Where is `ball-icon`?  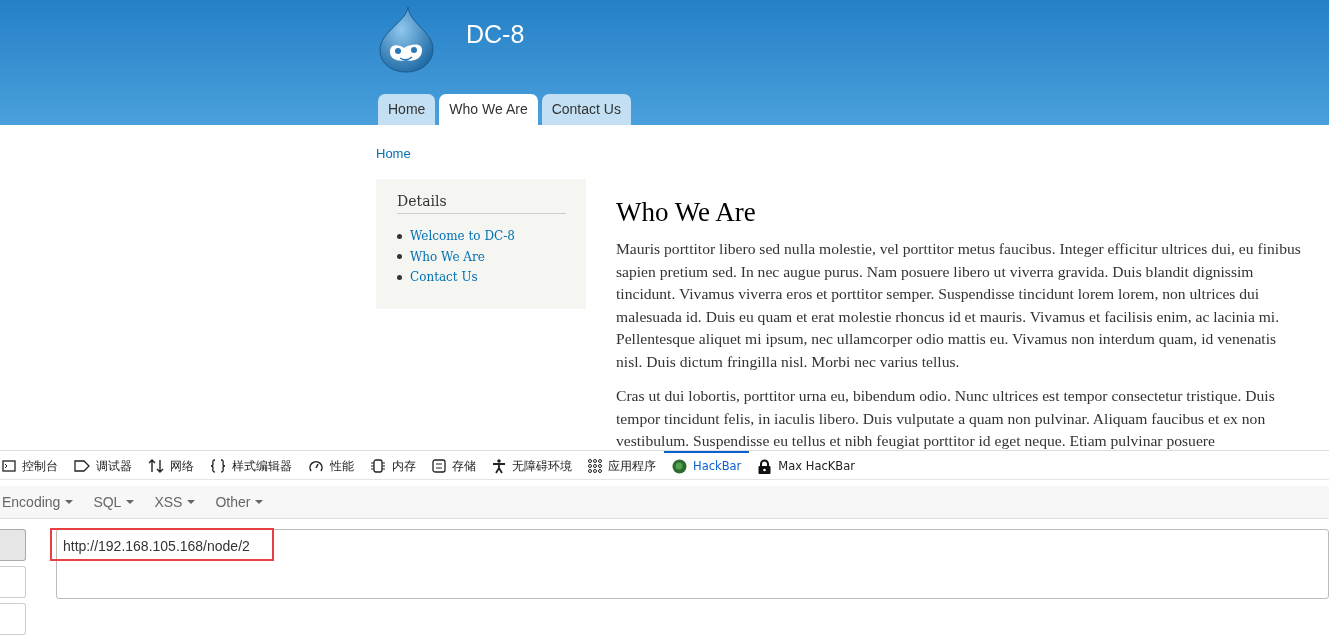 ball-icon is located at coordinates (679, 466).